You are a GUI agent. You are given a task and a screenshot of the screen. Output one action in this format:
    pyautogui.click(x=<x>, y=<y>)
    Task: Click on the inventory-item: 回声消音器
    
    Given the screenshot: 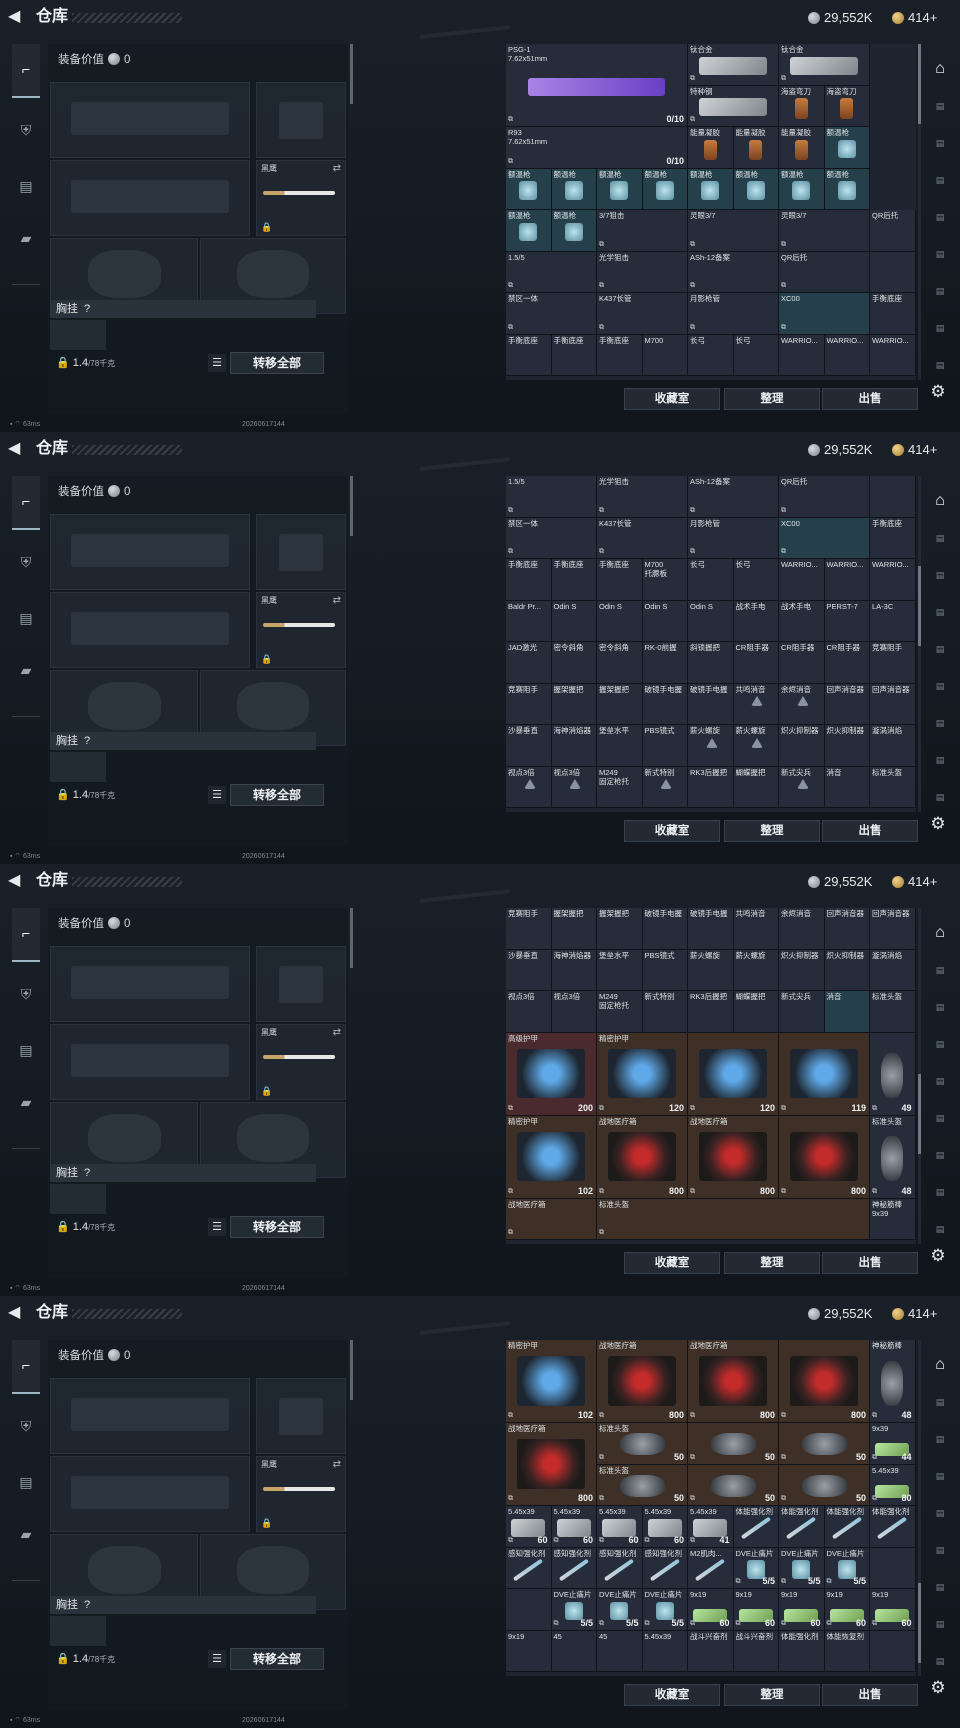 What is the action you would take?
    pyautogui.click(x=847, y=704)
    